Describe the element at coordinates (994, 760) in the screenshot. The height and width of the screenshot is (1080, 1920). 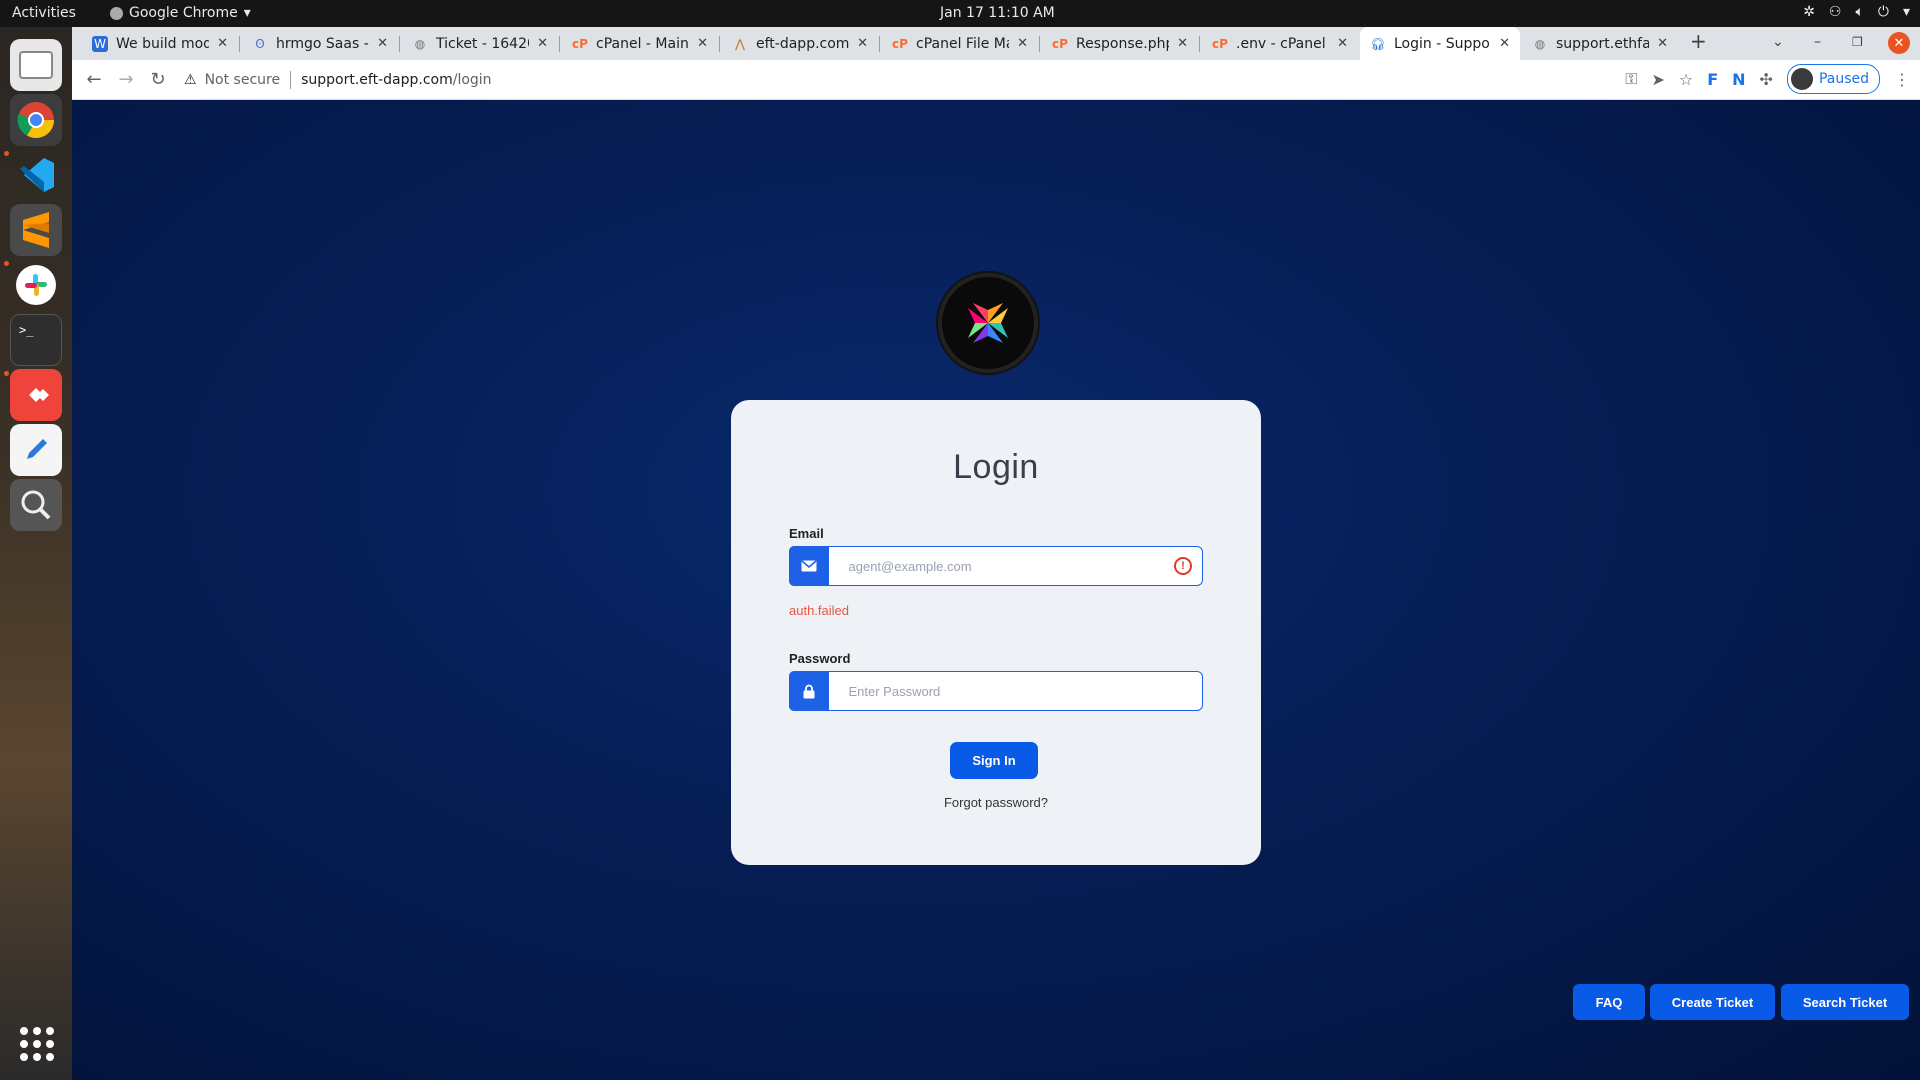
I see `sign-in-button: Sign In` at that location.